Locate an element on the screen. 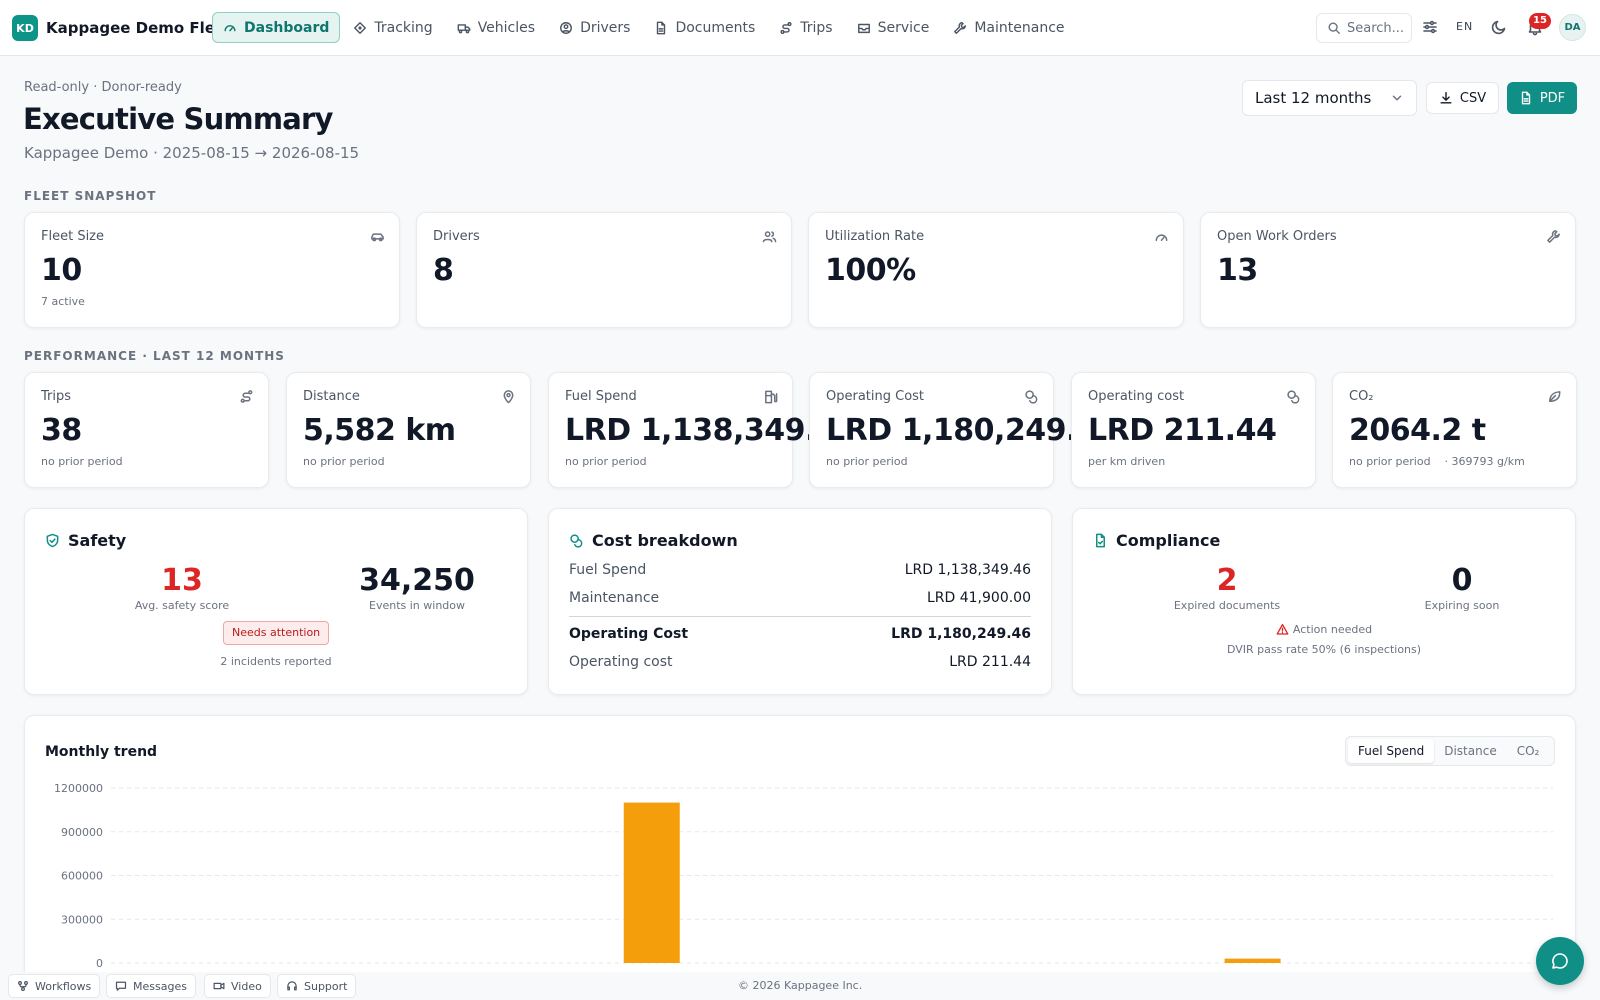 The width and height of the screenshot is (1600, 1000). y-tick-label: 1200000 is located at coordinates (78, 788).